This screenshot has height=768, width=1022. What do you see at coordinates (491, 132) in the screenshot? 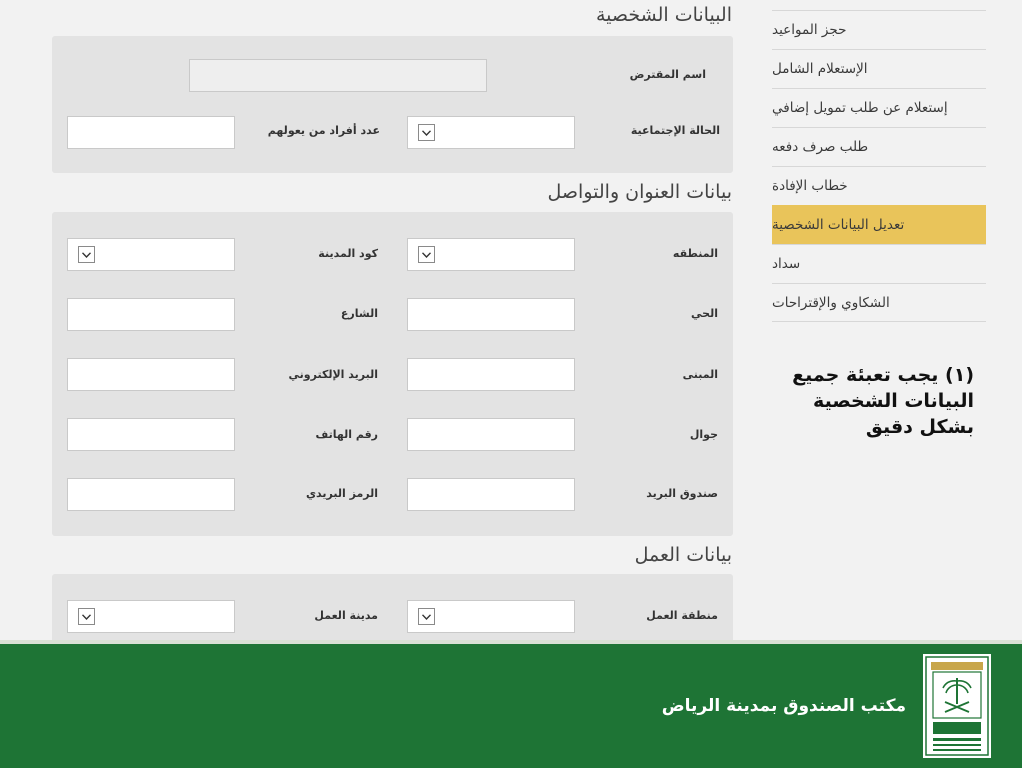
I see `marital-status-select` at bounding box center [491, 132].